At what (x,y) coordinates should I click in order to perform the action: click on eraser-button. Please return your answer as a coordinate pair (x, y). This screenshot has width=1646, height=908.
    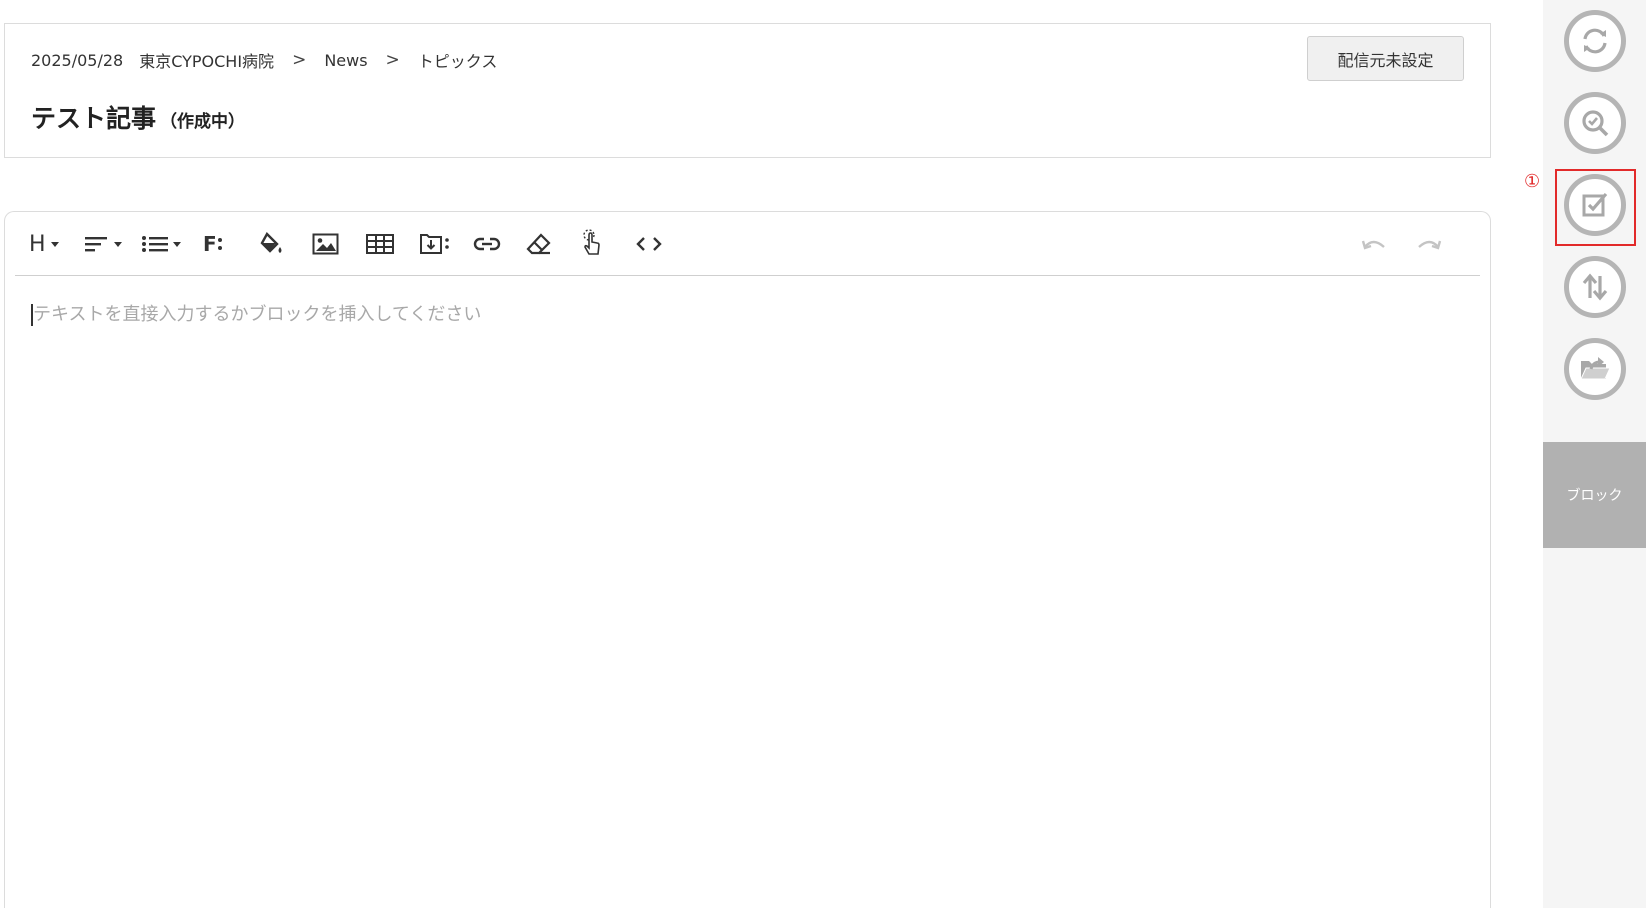
    Looking at the image, I should click on (539, 244).